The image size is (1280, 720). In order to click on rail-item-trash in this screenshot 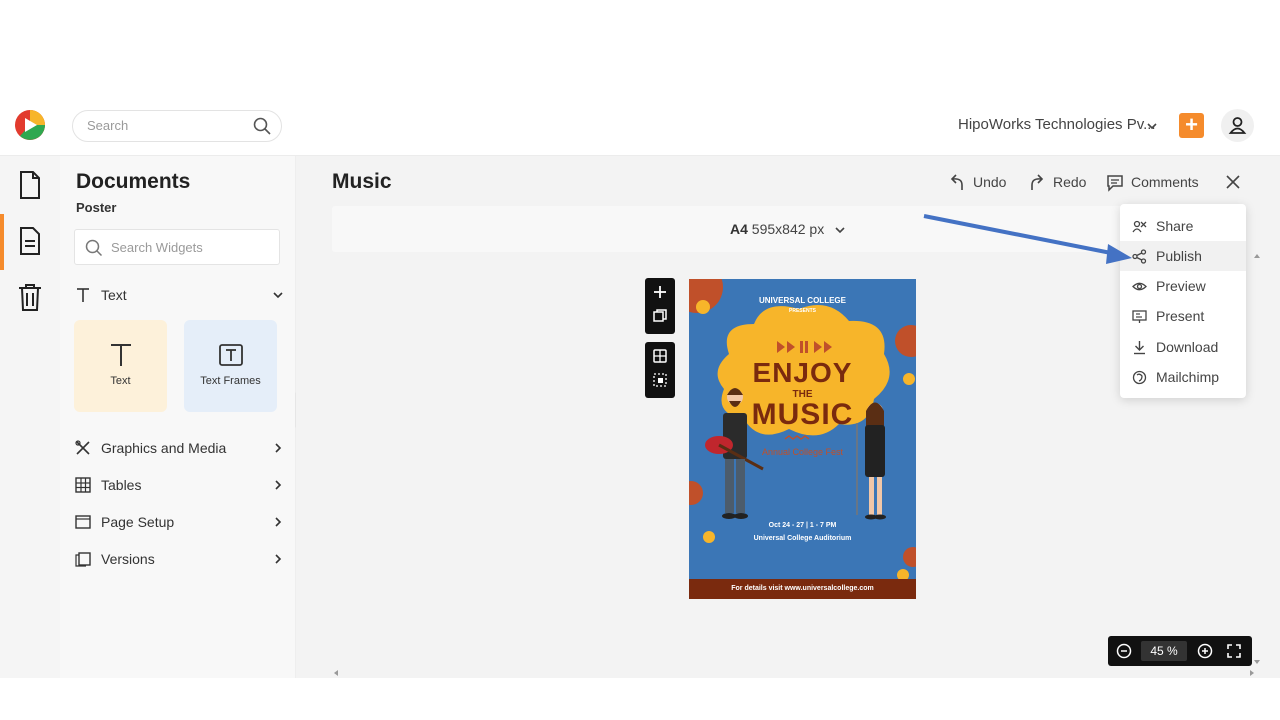, I will do `click(30, 298)`.